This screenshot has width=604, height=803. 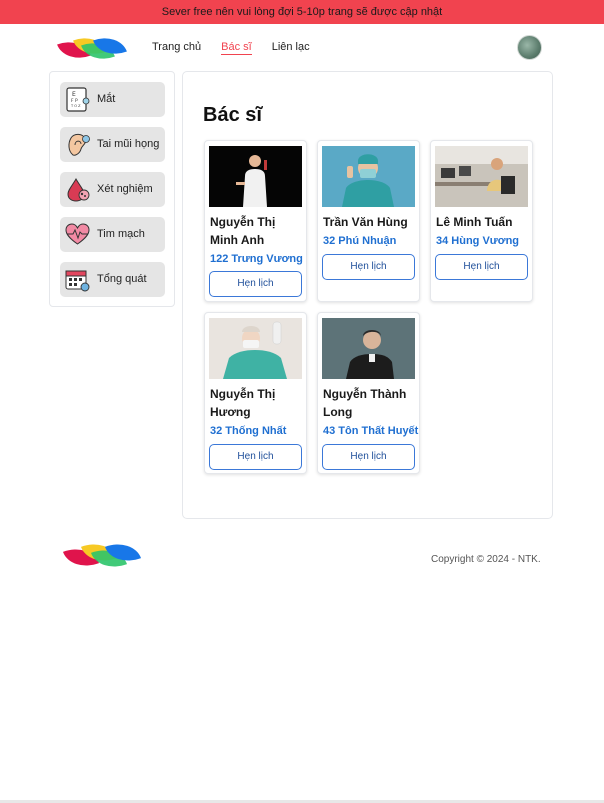 What do you see at coordinates (92, 48) in the screenshot?
I see `logo` at bounding box center [92, 48].